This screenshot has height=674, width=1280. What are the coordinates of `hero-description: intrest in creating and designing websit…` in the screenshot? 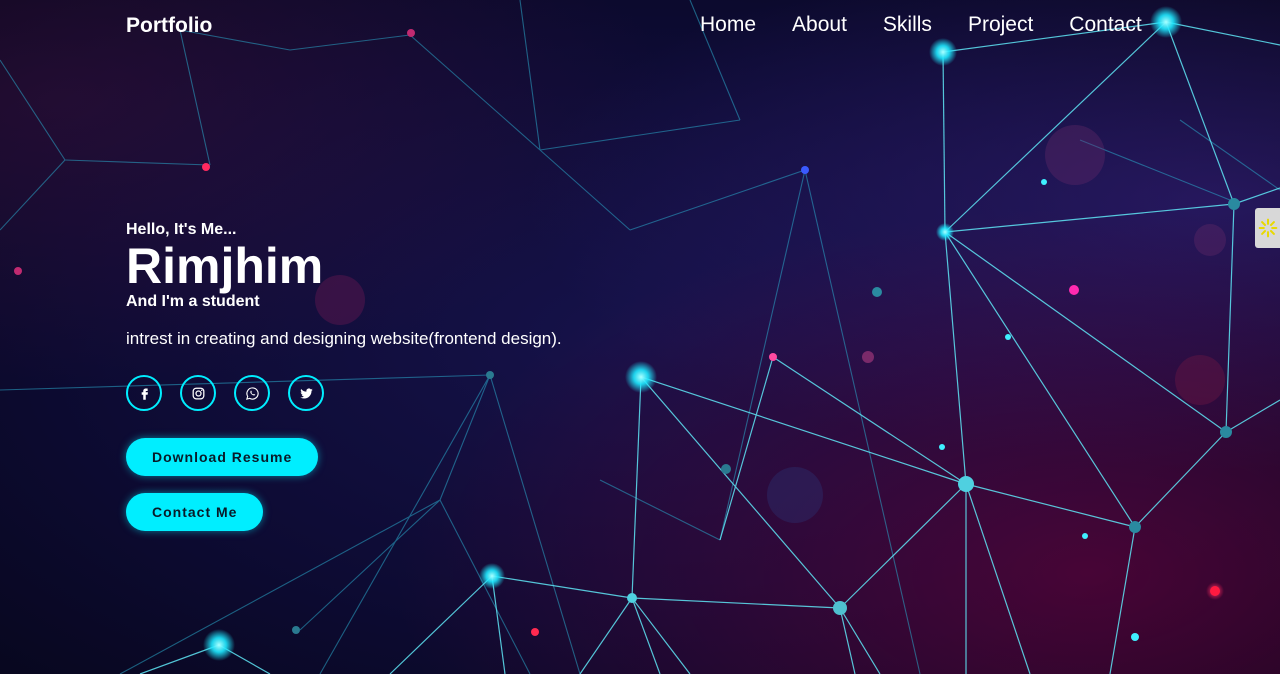 It's located at (344, 338).